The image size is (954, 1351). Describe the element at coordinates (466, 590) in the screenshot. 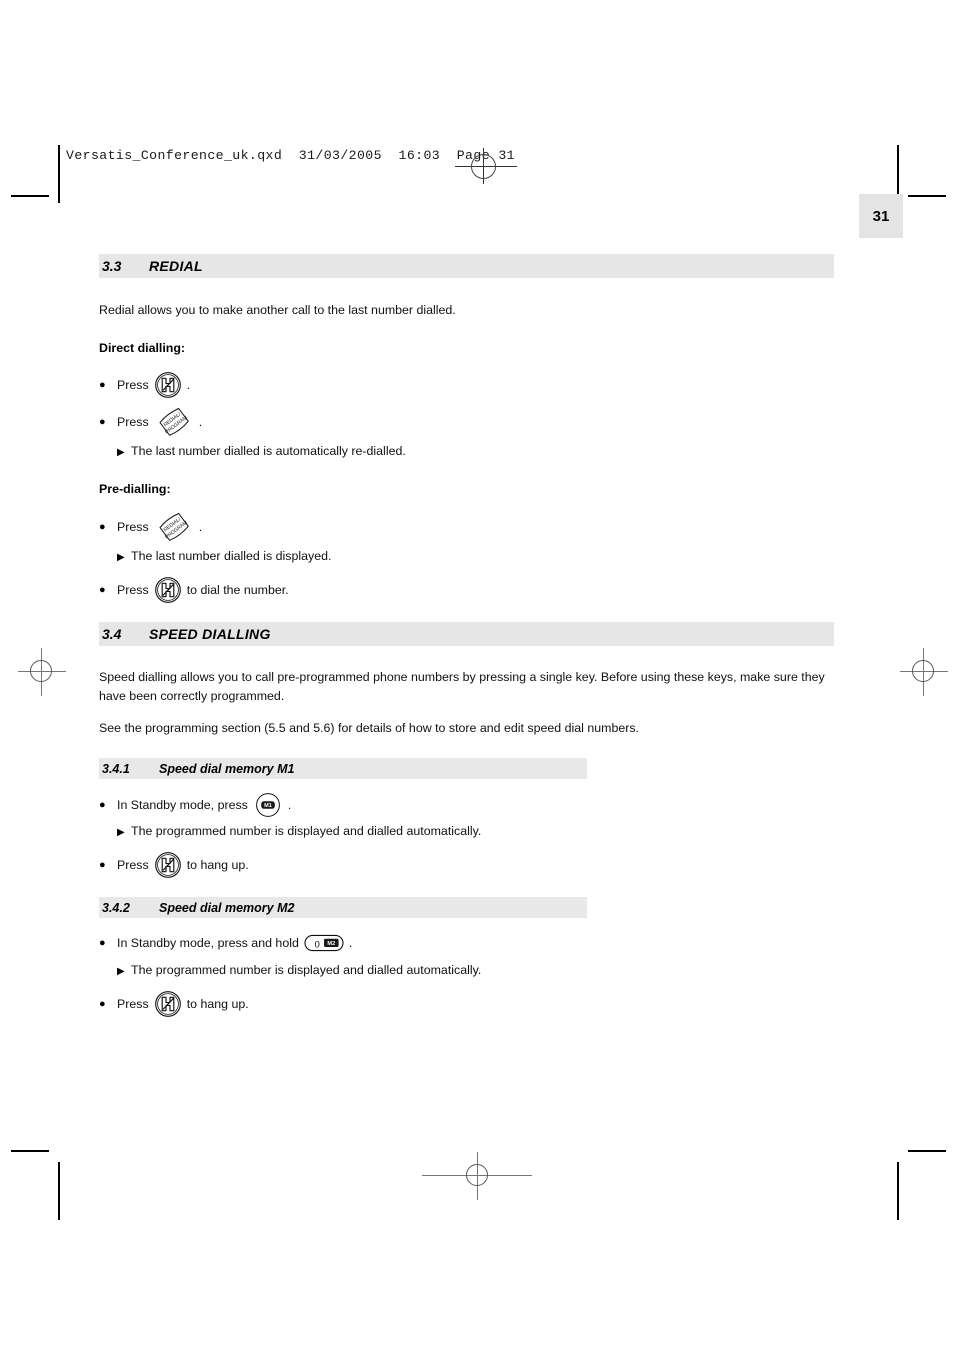

I see `step-pre-press-handset: ● Press to dial the number.` at that location.